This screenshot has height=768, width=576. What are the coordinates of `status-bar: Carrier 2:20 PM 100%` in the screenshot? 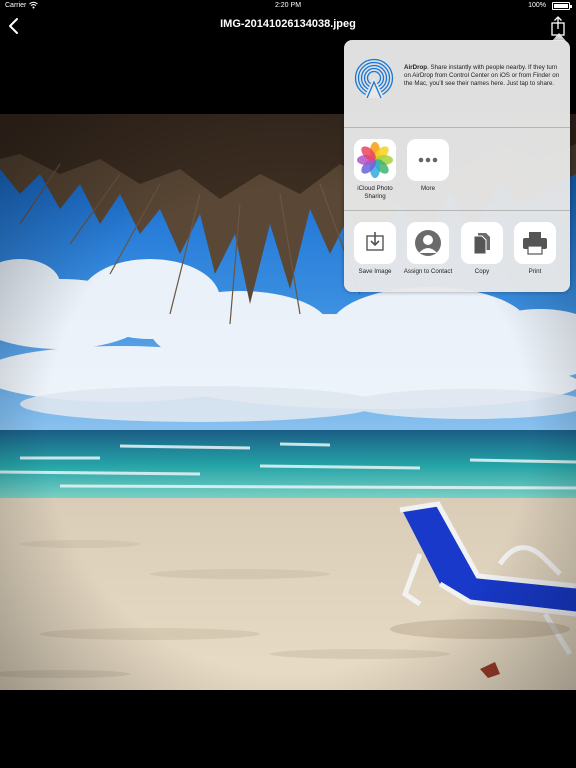 It's located at (288, 6).